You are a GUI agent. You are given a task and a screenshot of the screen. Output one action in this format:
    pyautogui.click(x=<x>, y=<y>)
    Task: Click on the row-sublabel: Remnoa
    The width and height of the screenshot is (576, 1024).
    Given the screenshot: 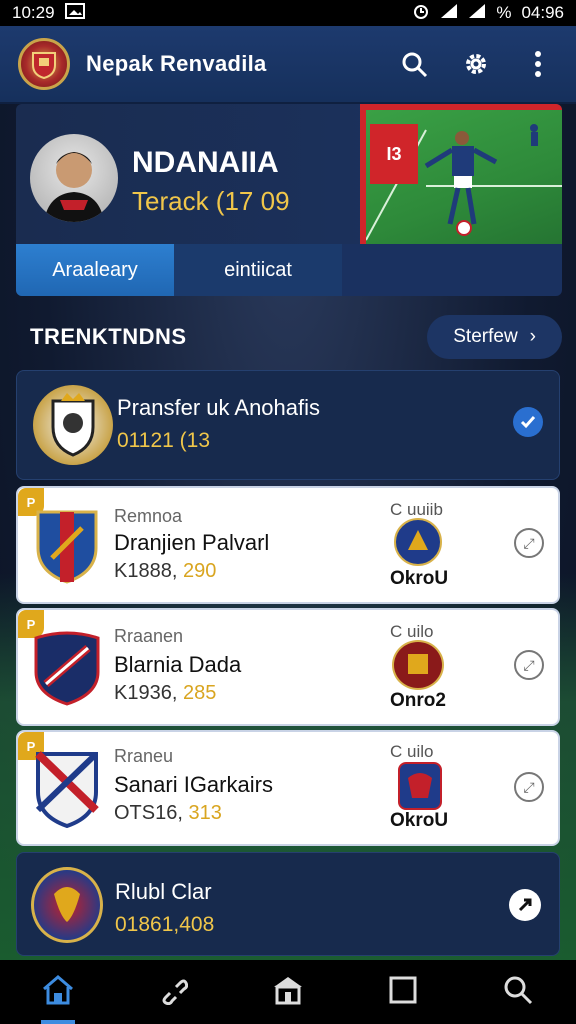 What is the action you would take?
    pyautogui.click(x=148, y=516)
    